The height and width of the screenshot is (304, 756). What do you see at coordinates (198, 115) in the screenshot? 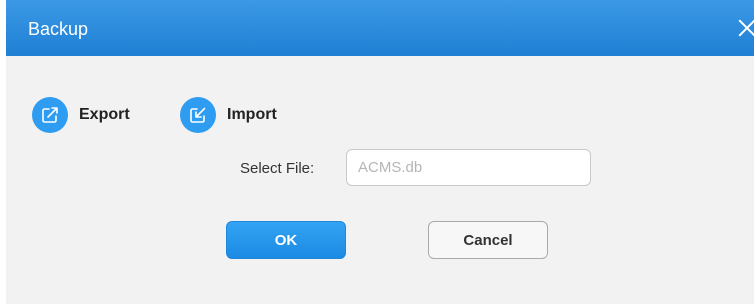
I see `import-icon` at bounding box center [198, 115].